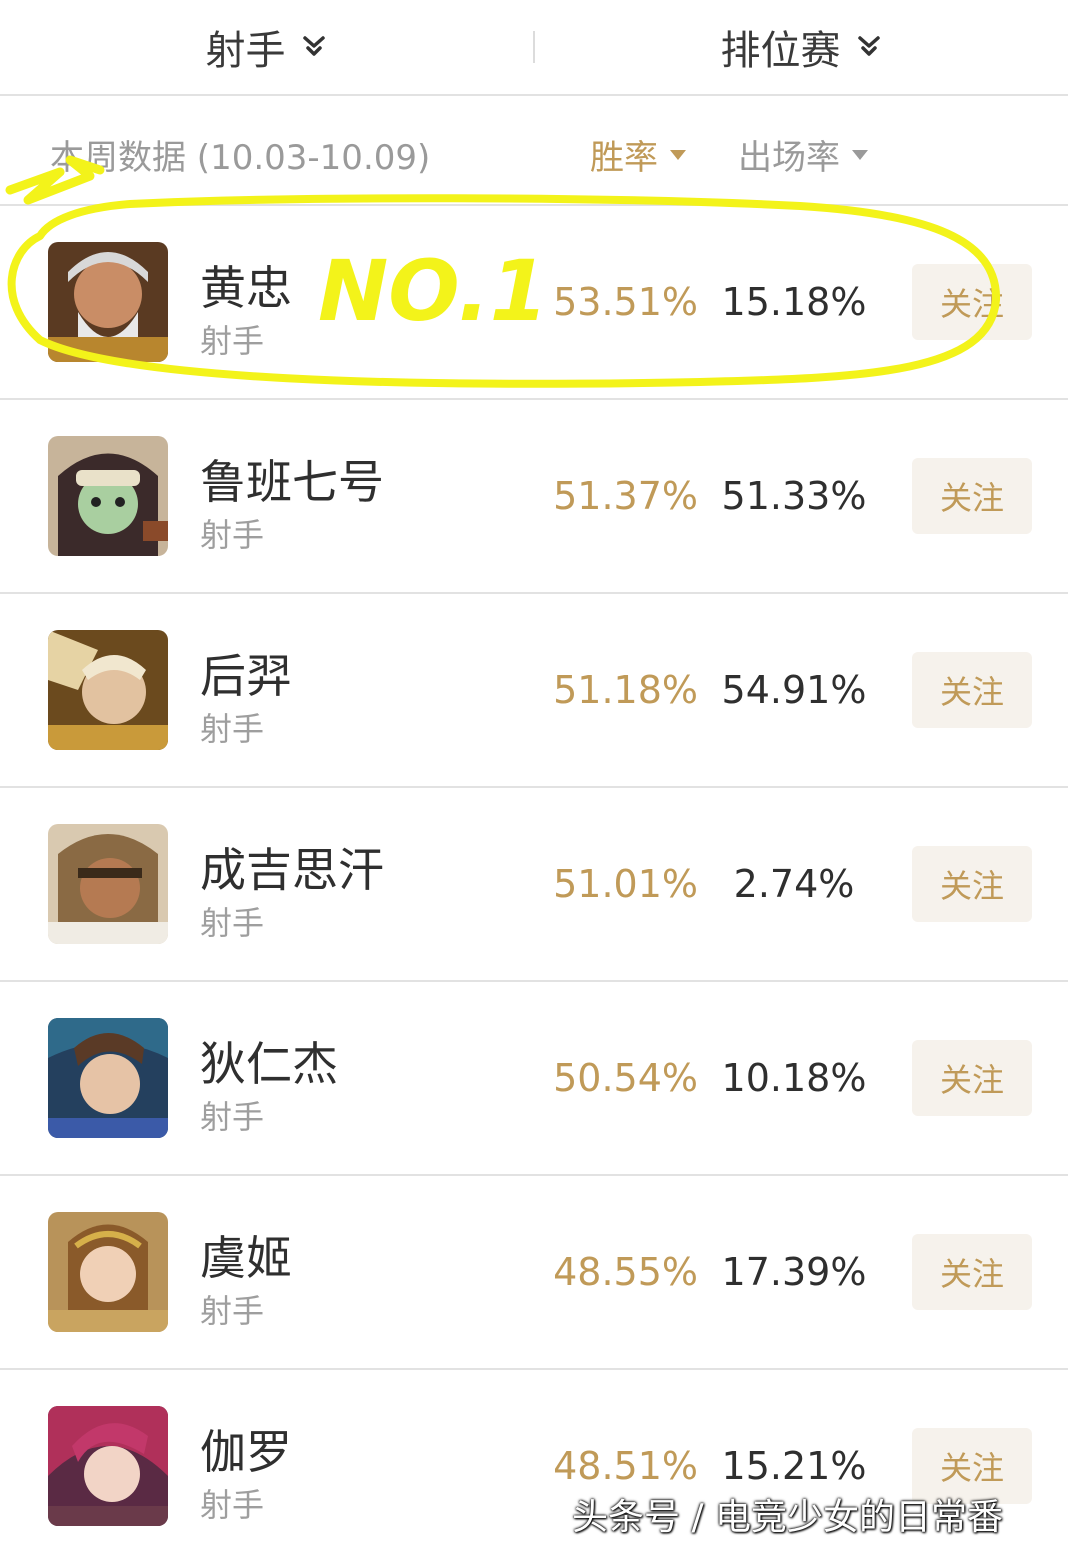  I want to click on hero-name: 黄忠, so click(246, 288).